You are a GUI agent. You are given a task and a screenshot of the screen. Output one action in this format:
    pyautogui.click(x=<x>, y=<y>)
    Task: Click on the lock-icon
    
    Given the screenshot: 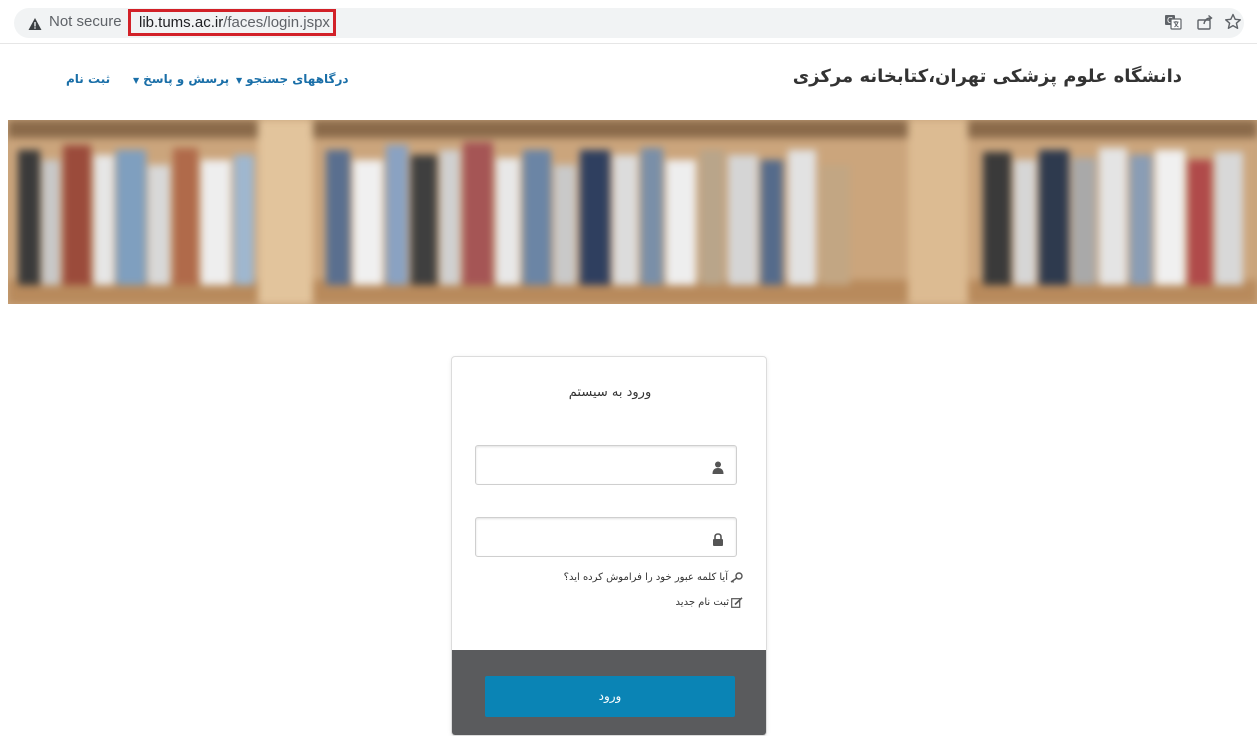 What is the action you would take?
    pyautogui.click(x=718, y=538)
    